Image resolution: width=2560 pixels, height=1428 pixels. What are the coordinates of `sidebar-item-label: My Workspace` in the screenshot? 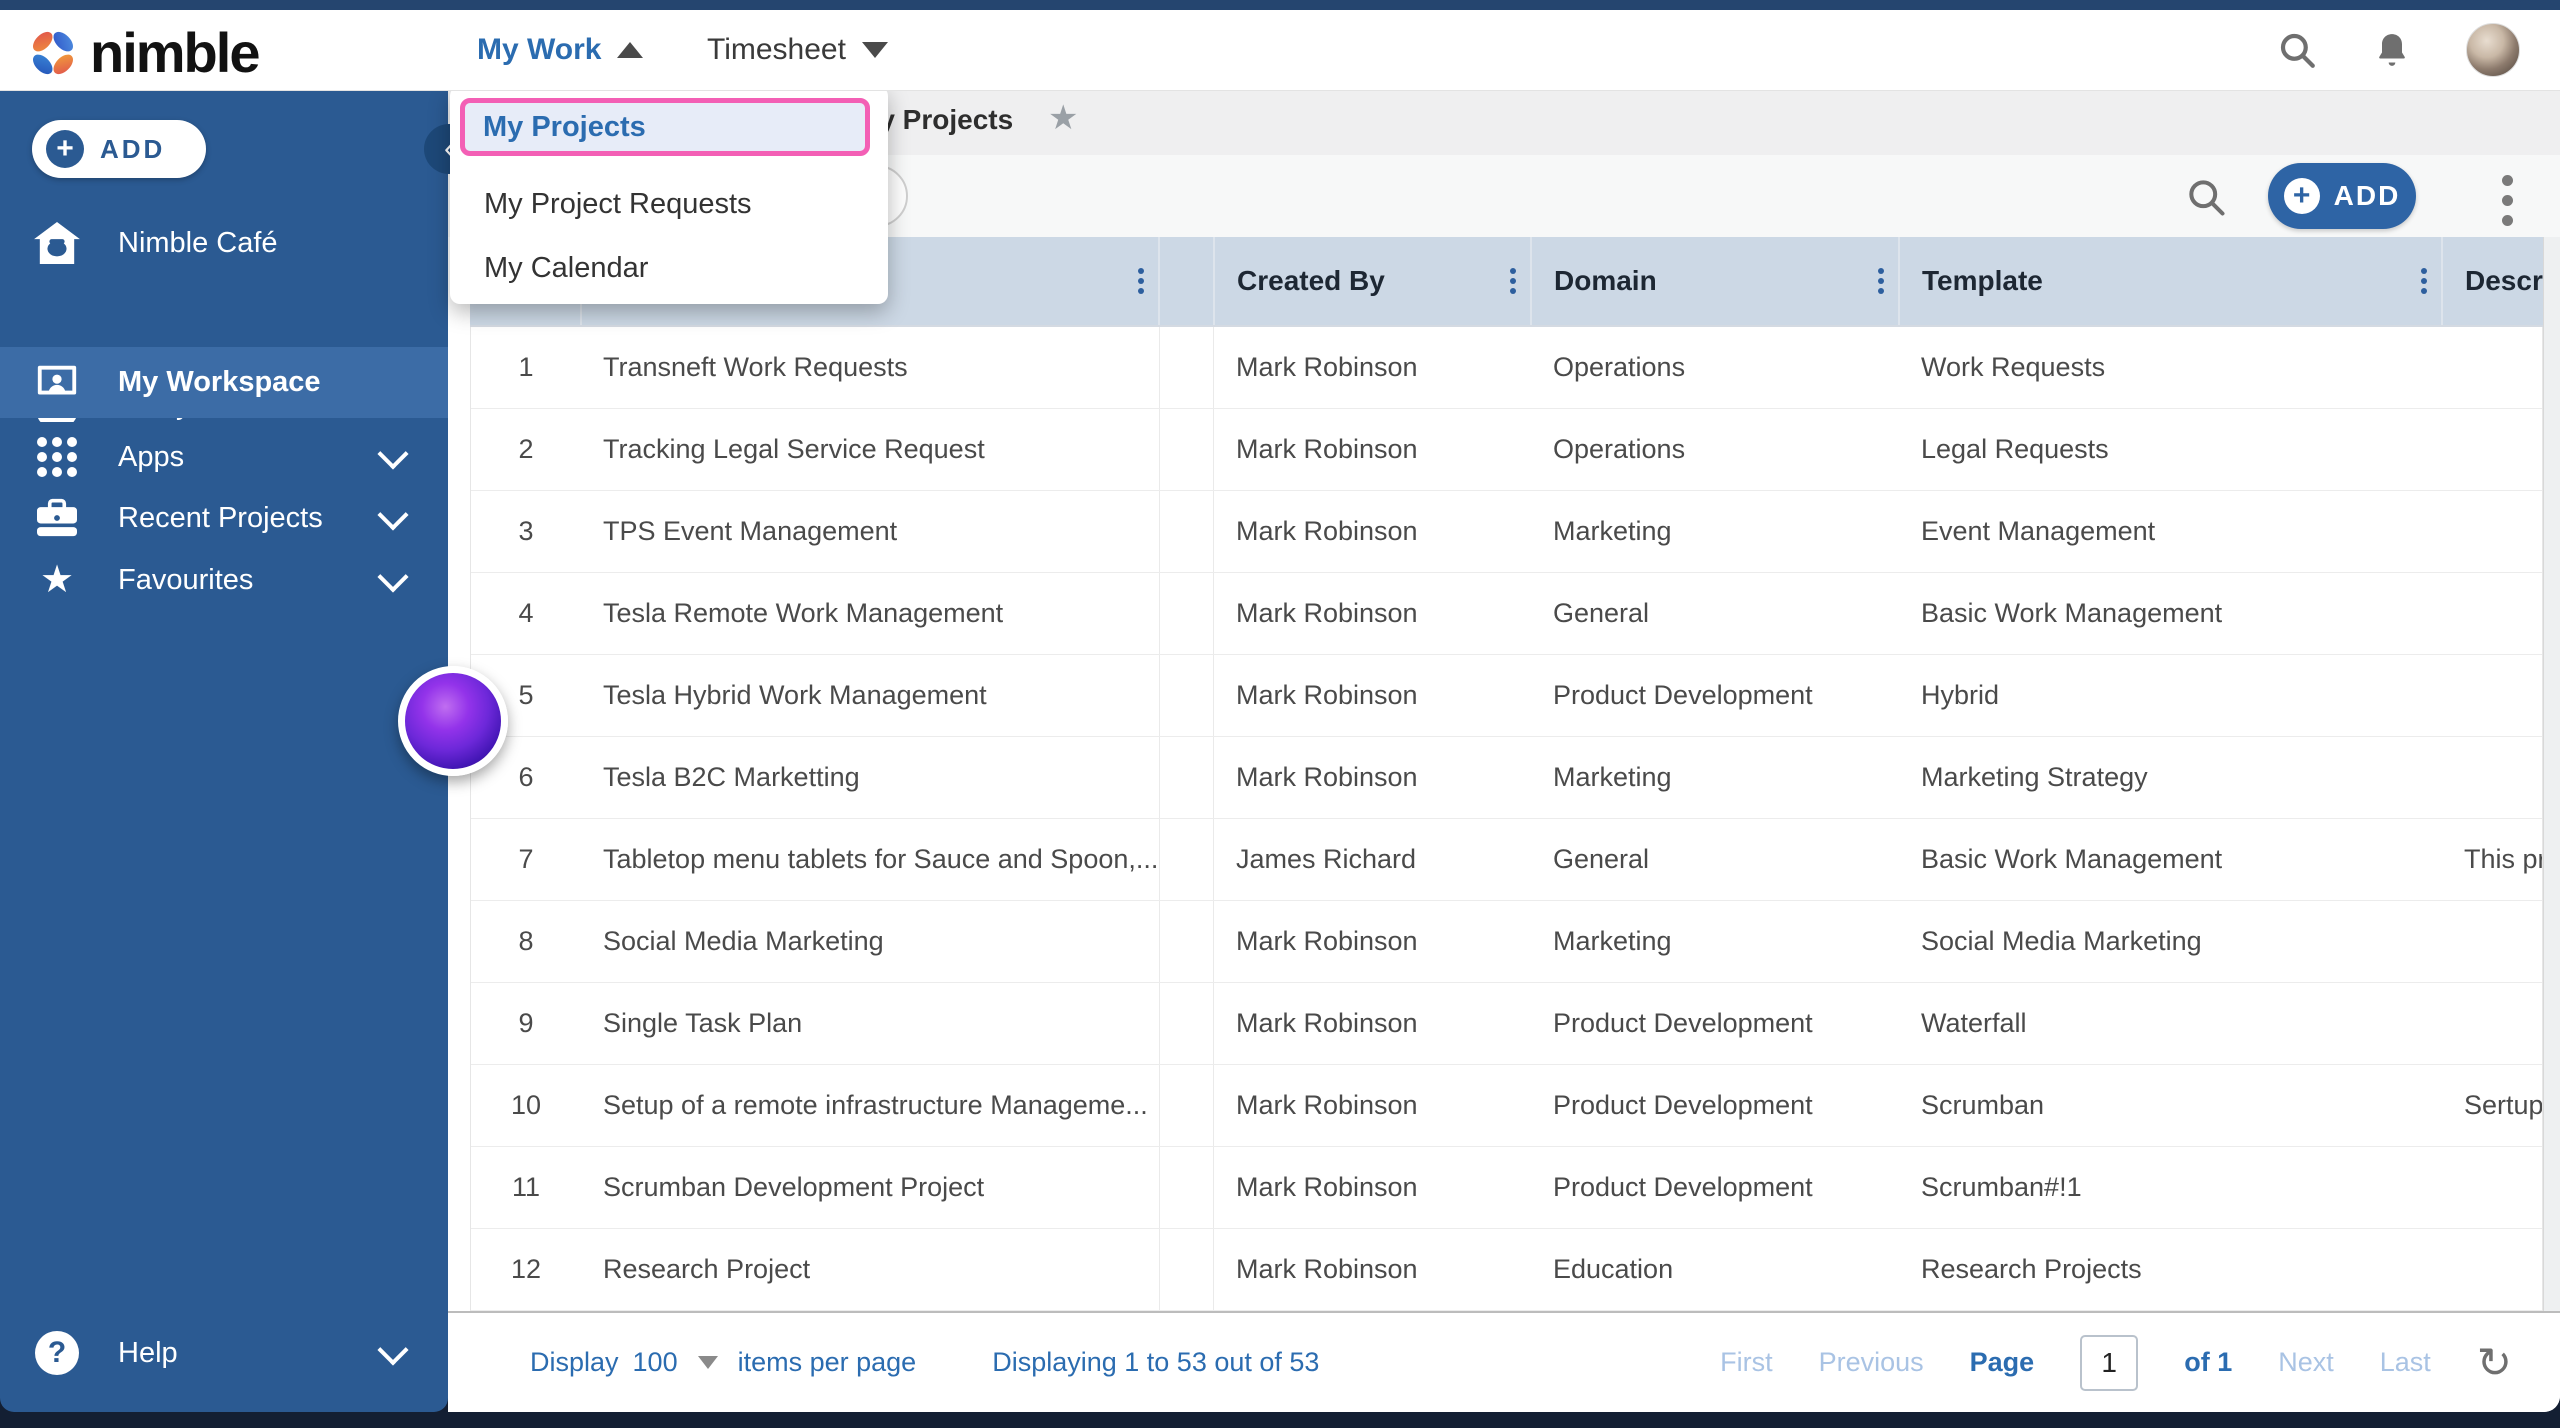 It's located at (219, 382).